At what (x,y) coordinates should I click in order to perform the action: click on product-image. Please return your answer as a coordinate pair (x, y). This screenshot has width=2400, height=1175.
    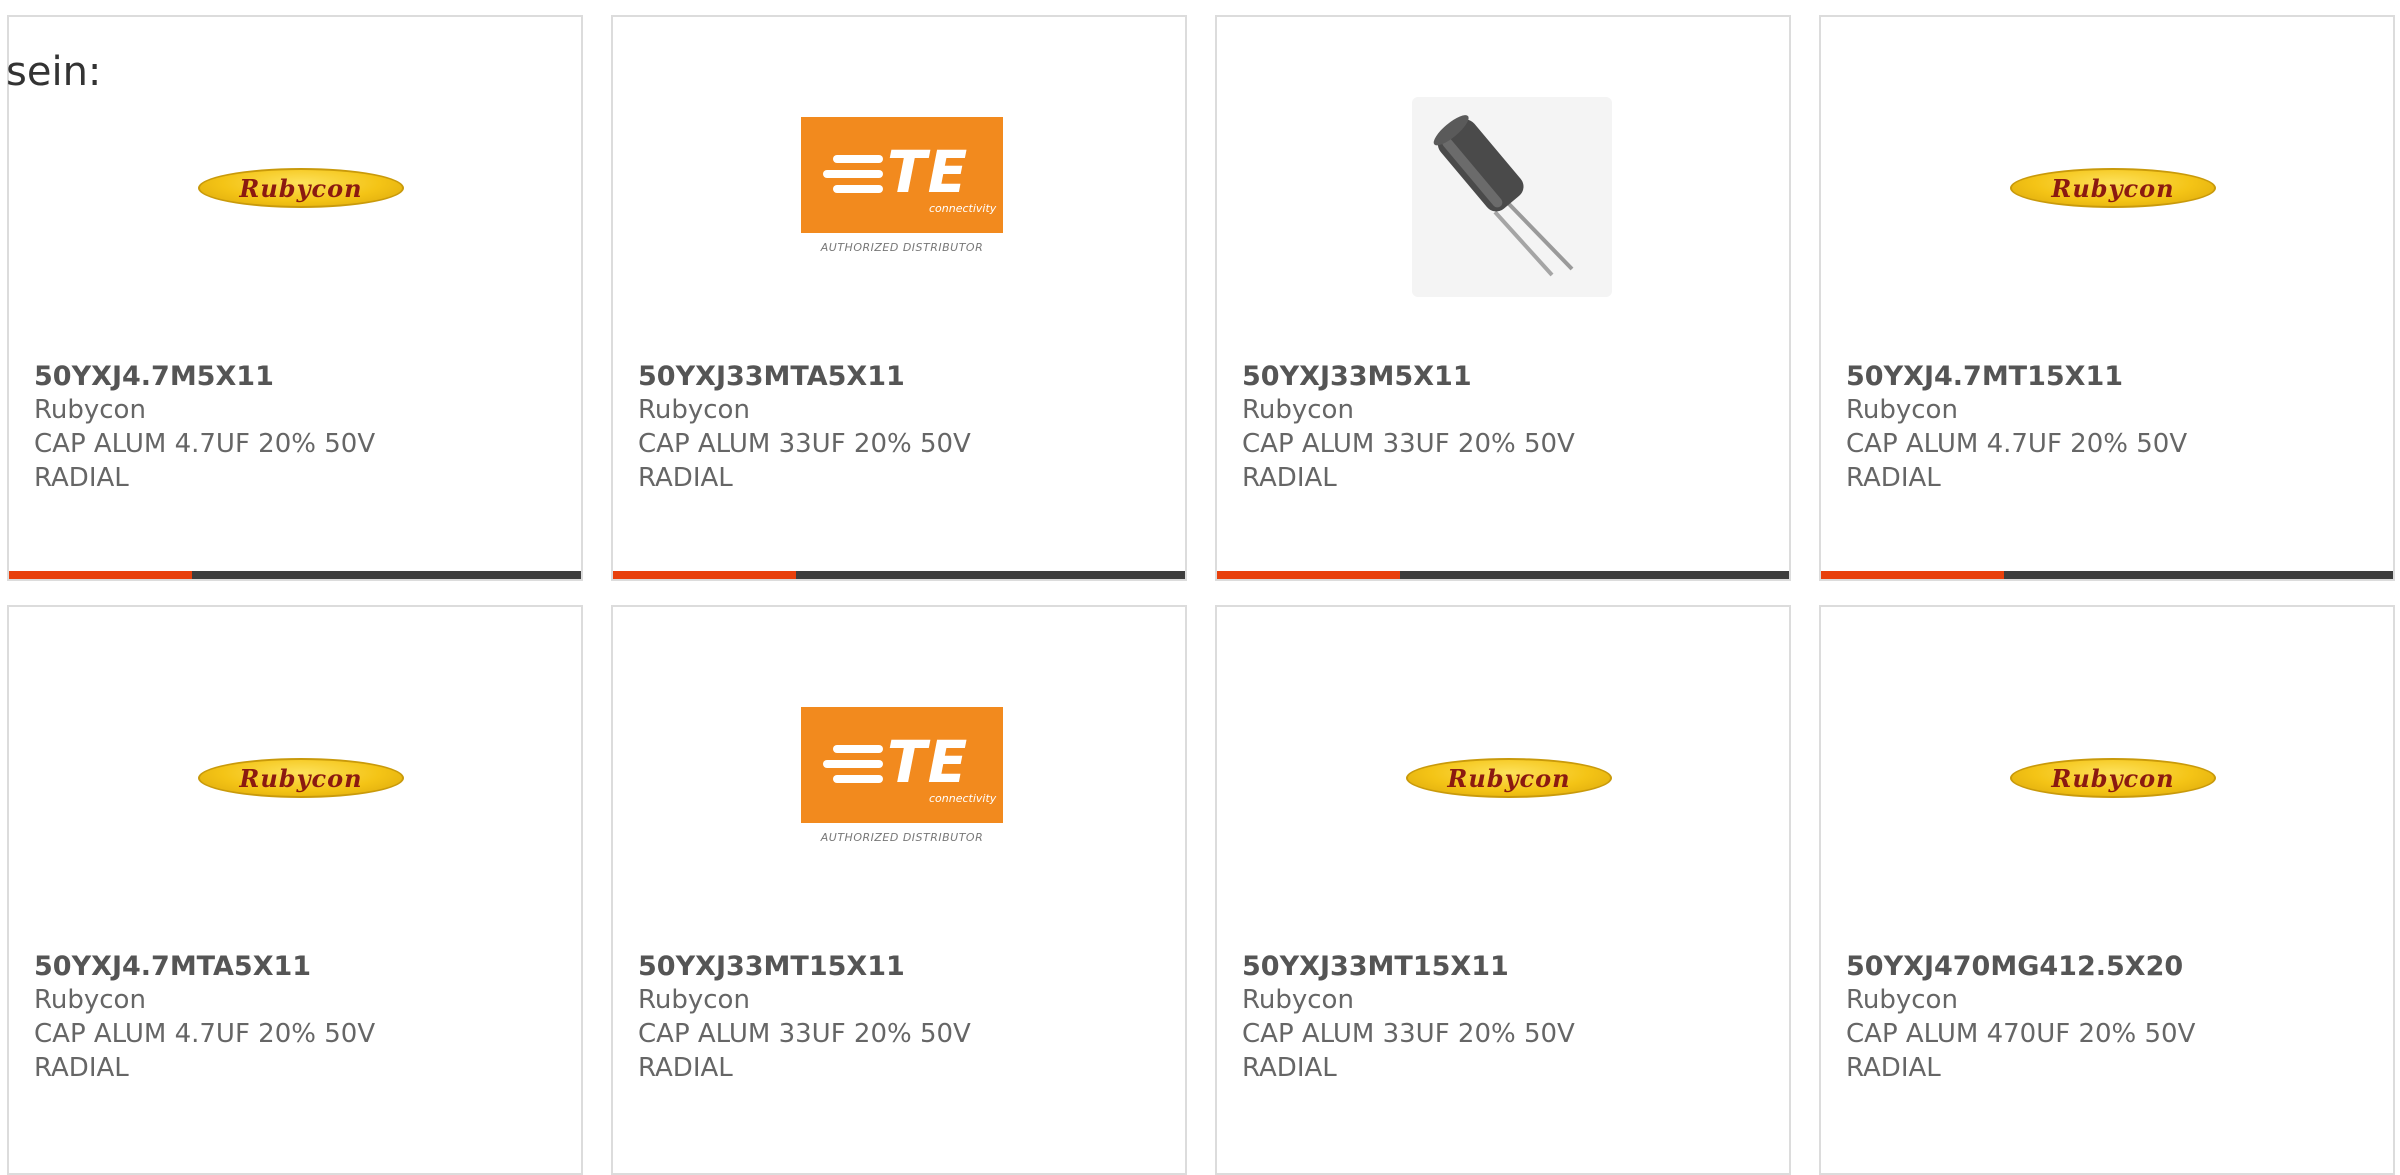
    Looking at the image, I should click on (1503, 187).